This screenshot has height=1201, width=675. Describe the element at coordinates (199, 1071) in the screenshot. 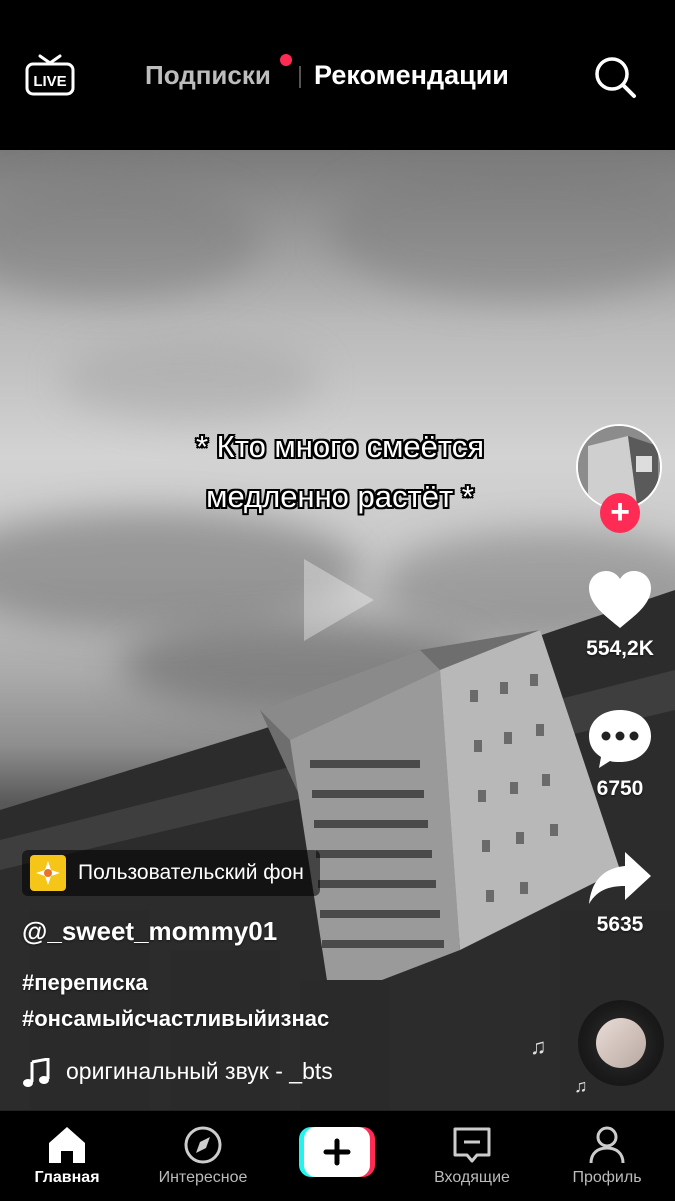

I see `music-title: оригинальный звук - _bts` at that location.